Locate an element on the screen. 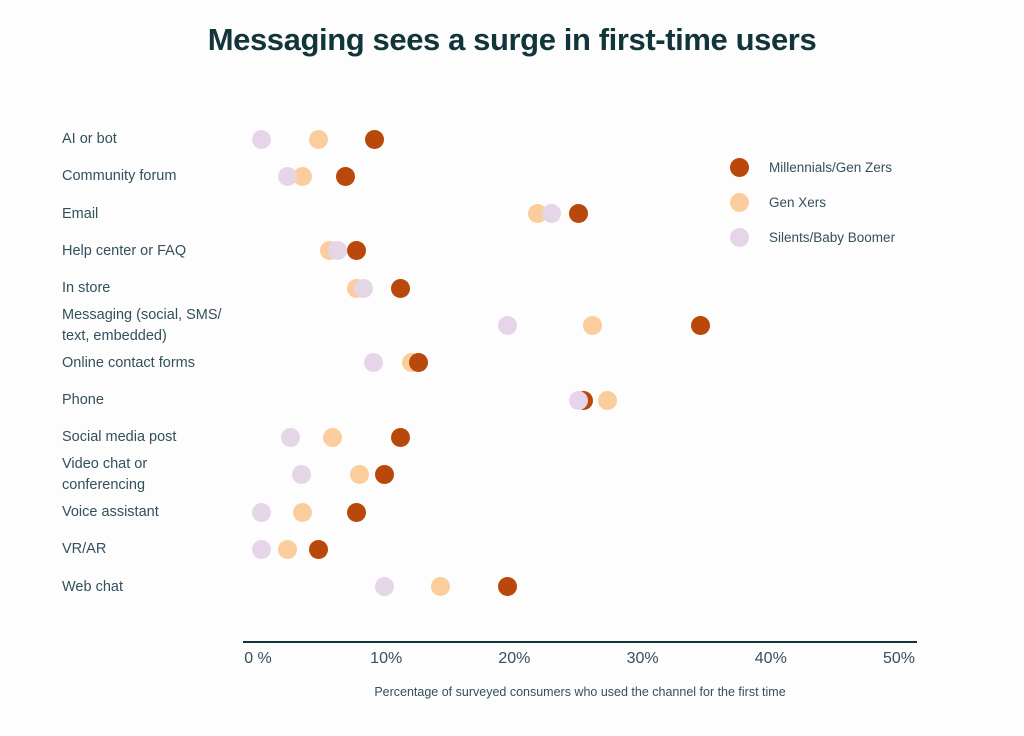 The width and height of the screenshot is (1024, 736). x-axis-tick-label: 30% is located at coordinates (642, 658).